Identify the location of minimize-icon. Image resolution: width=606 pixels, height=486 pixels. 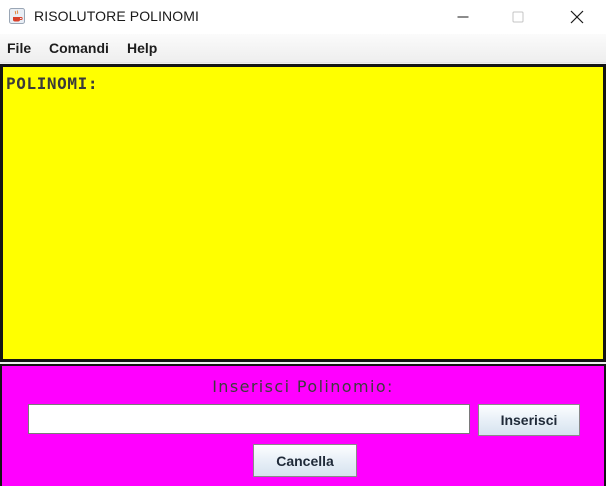
(463, 17).